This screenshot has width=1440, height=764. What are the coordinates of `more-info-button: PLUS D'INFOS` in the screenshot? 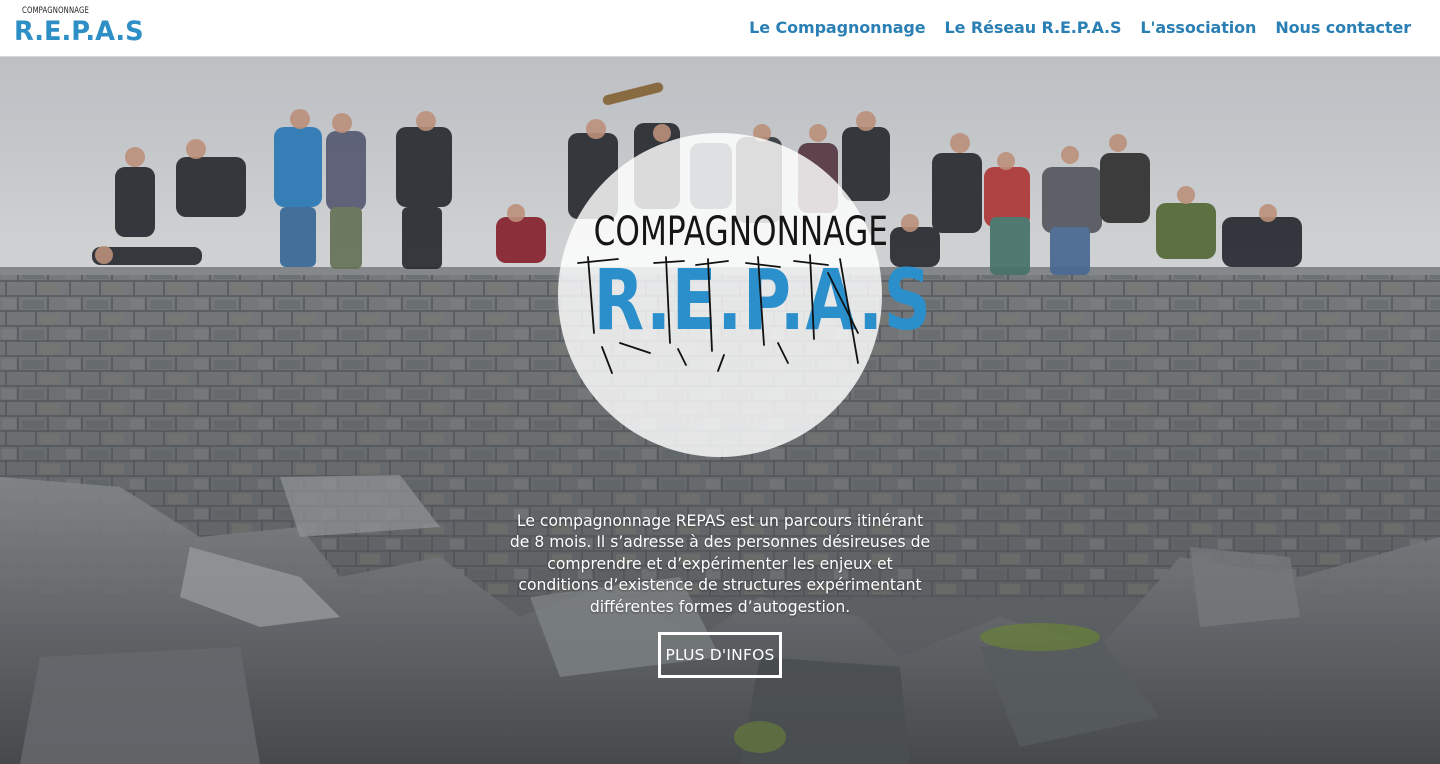 It's located at (720, 655).